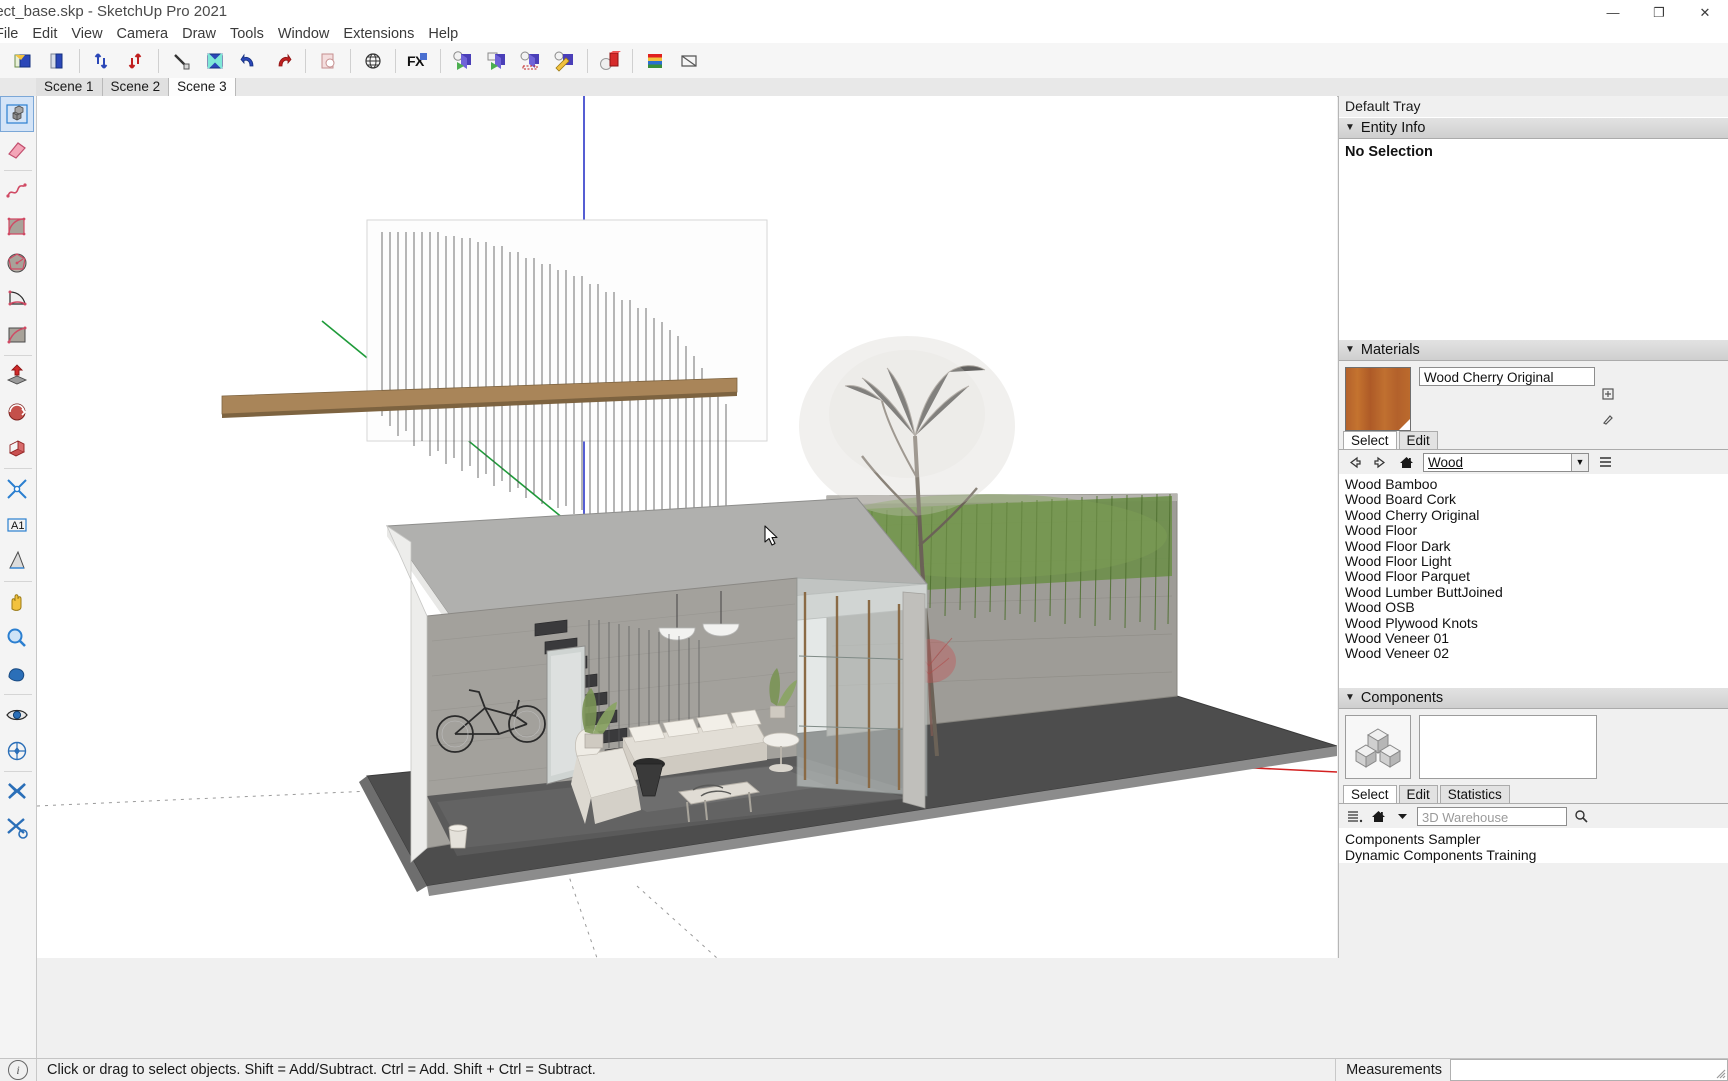 Image resolution: width=1728 pixels, height=1081 pixels. Describe the element at coordinates (1608, 396) in the screenshot. I see `material-create-icon` at that location.